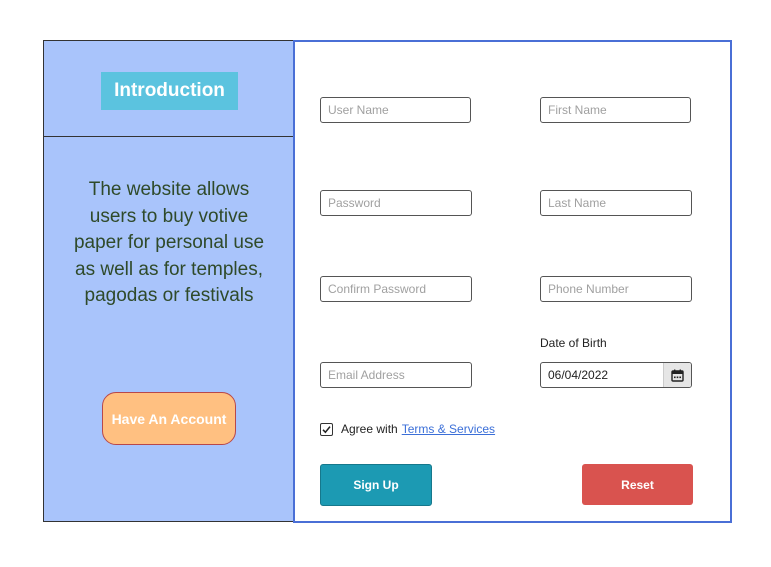 The image size is (771, 567). I want to click on intro-header-section: Introduction, so click(168, 89).